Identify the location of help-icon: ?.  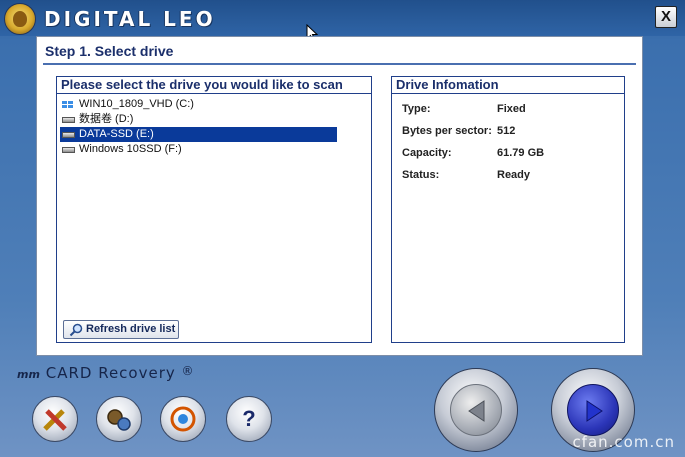
(249, 418).